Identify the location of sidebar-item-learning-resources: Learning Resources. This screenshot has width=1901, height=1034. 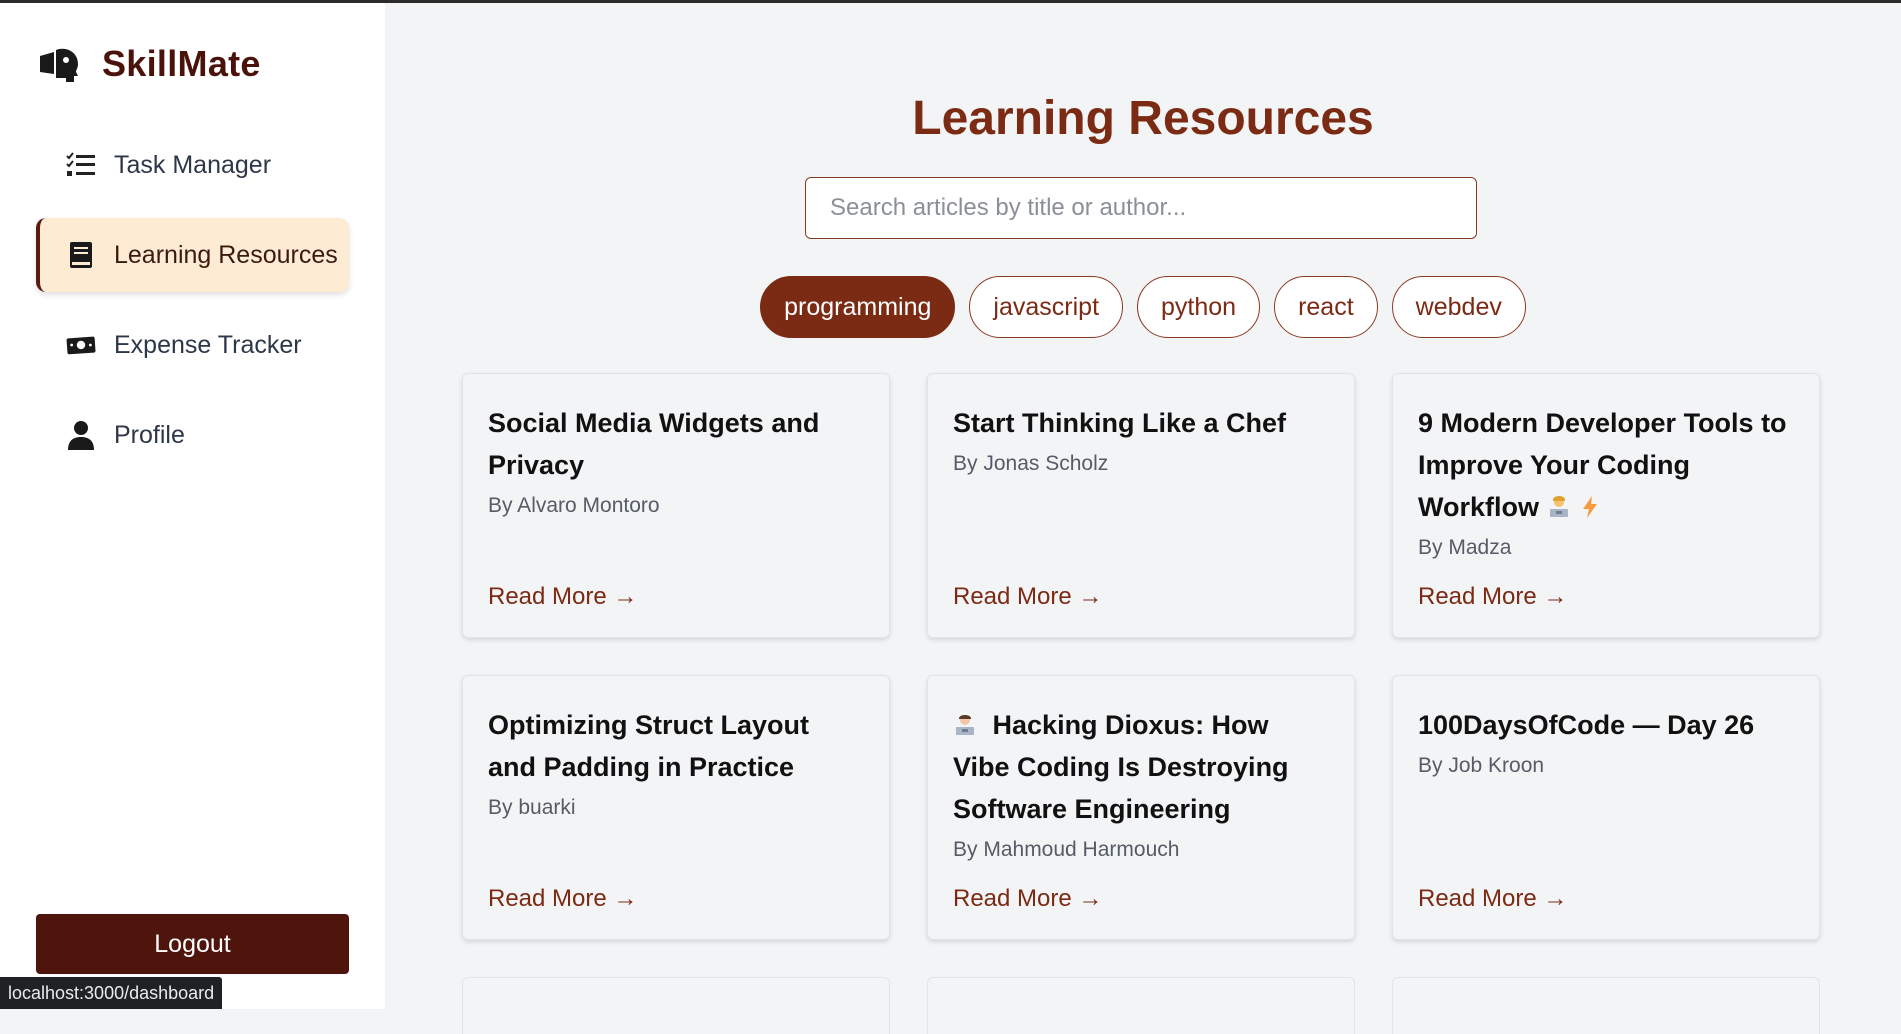
(192, 255).